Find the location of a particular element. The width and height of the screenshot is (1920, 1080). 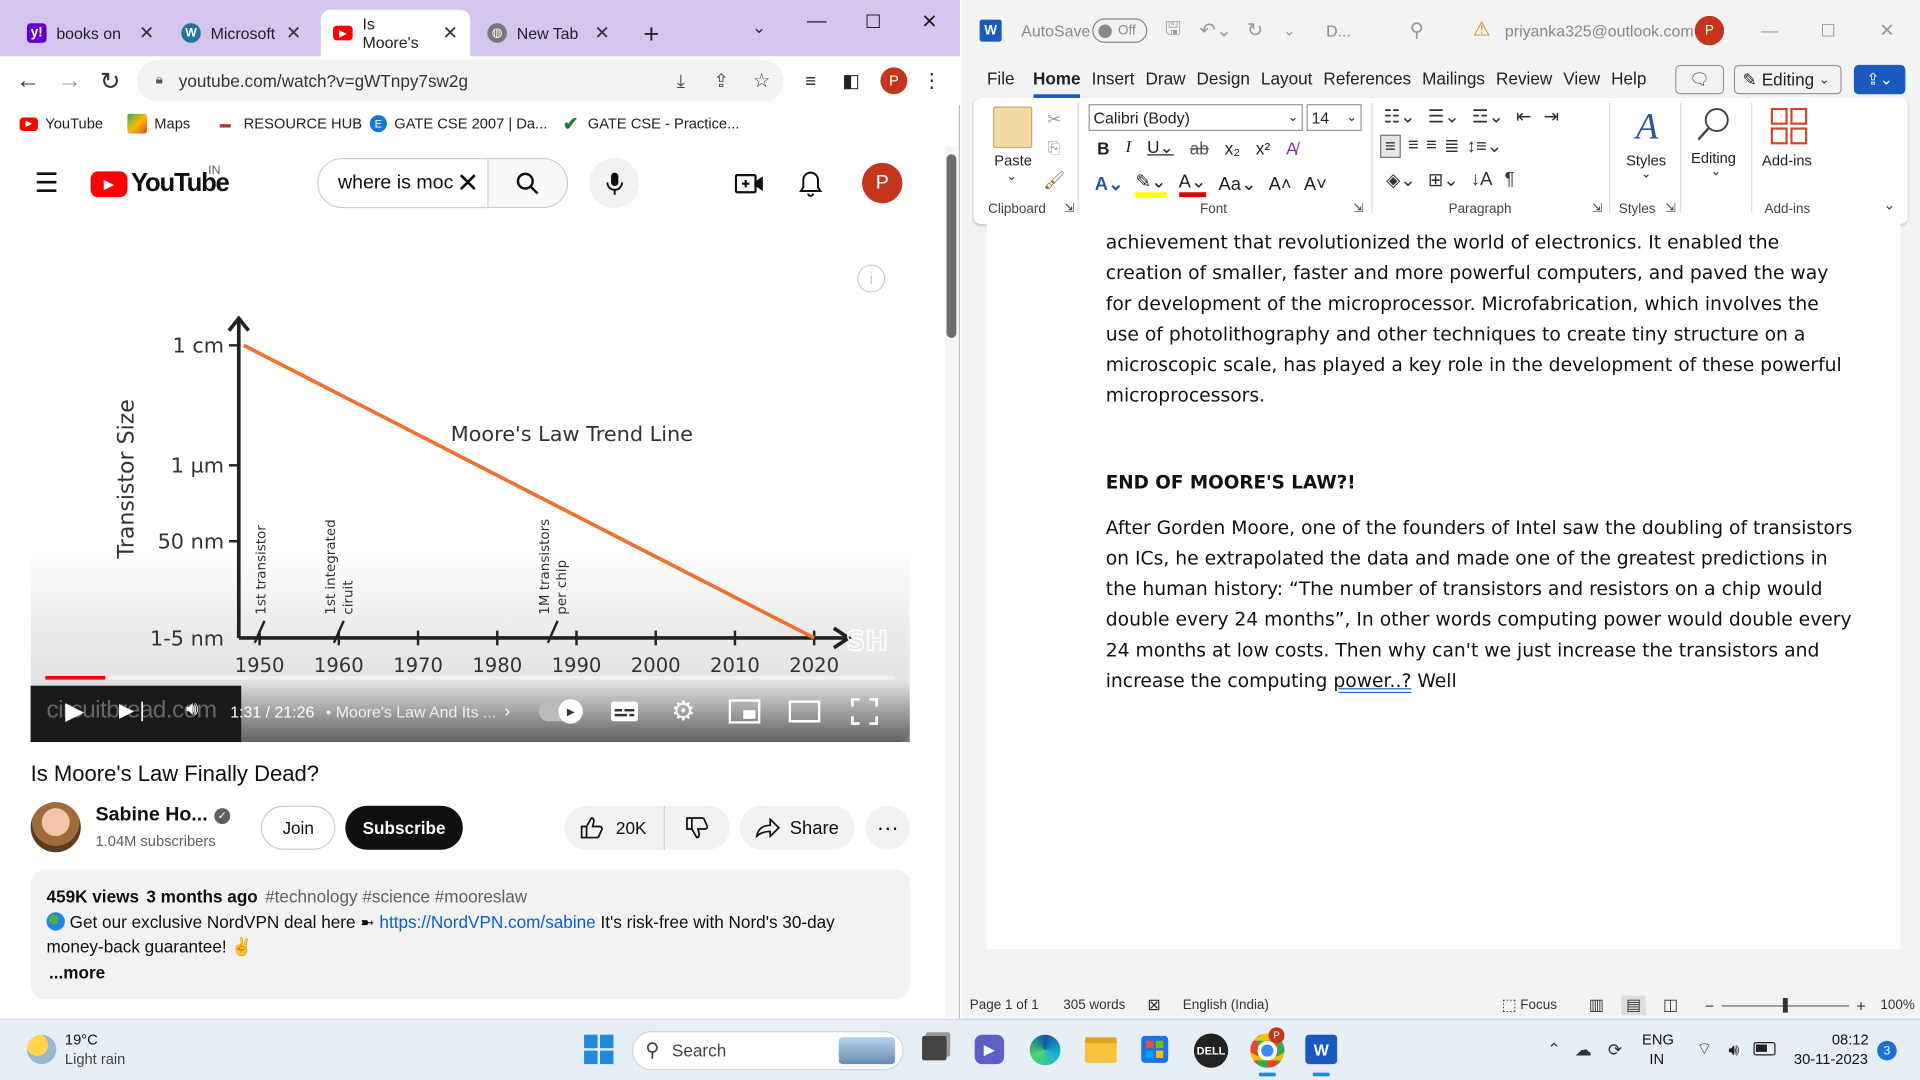

word-user-avatar: P is located at coordinates (1709, 30).